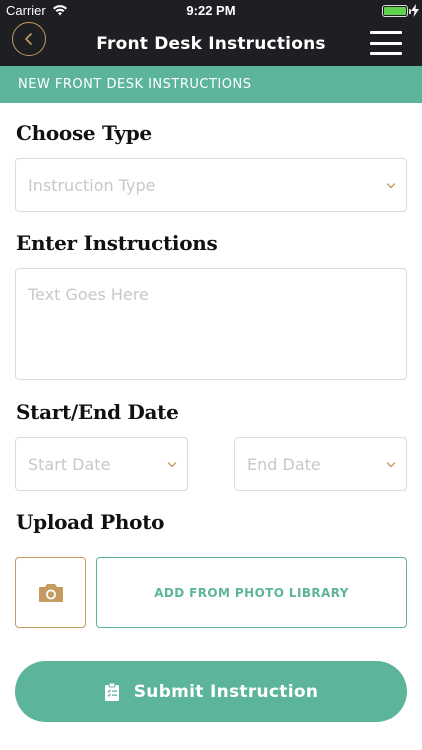 This screenshot has width=422, height=750. What do you see at coordinates (211, 324) in the screenshot?
I see `instructions-textarea: Text Goes Here` at bounding box center [211, 324].